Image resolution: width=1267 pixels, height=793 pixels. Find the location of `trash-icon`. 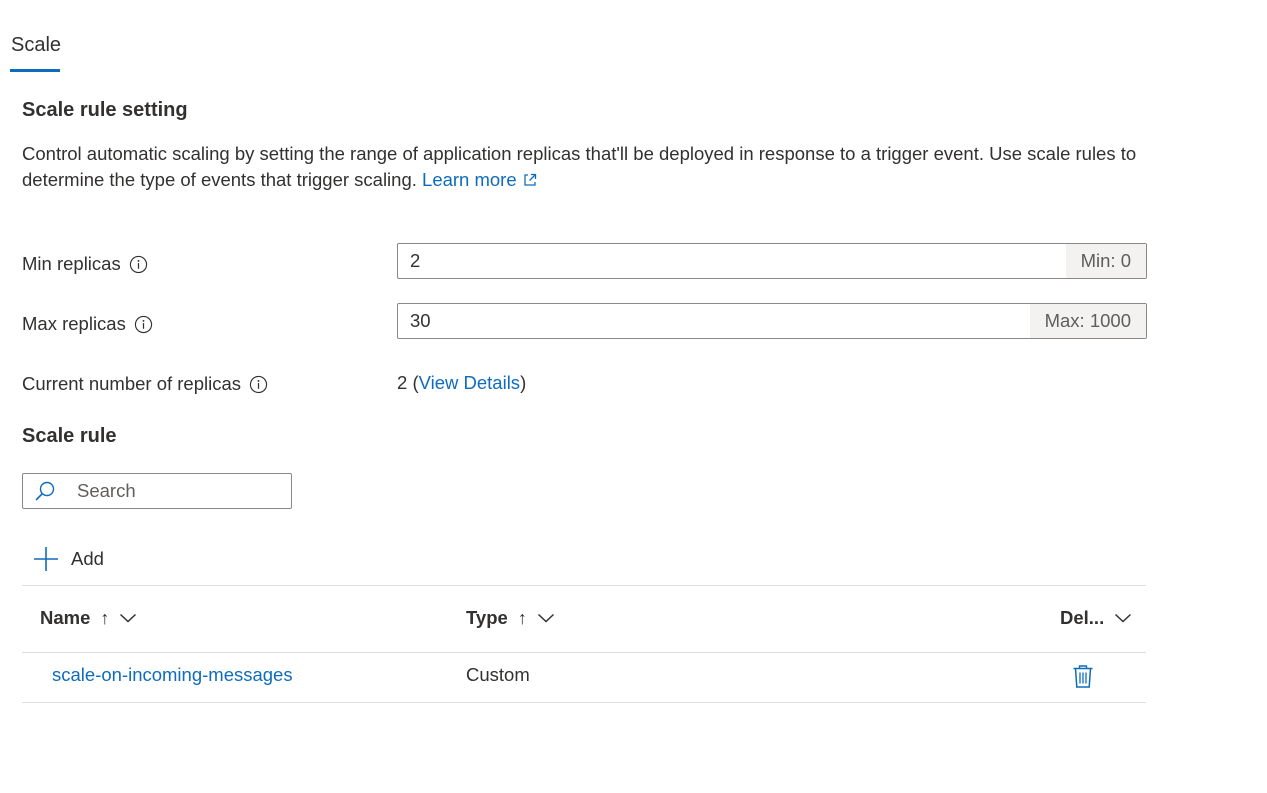

trash-icon is located at coordinates (1083, 676).